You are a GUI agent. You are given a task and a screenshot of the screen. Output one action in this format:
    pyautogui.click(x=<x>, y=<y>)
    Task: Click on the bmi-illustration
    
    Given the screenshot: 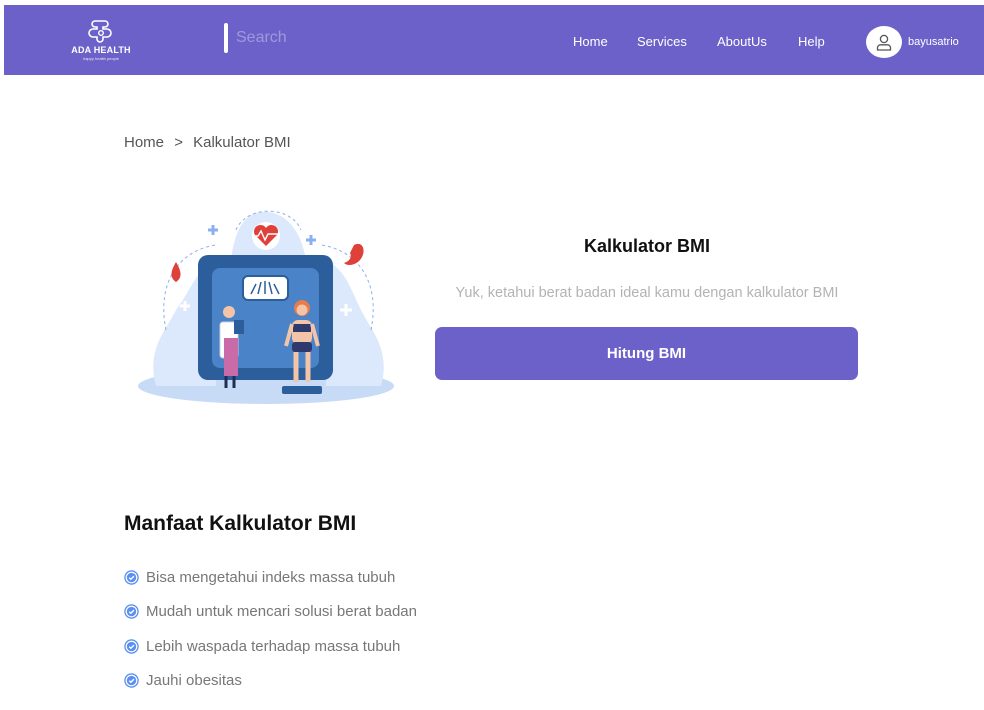 What is the action you would take?
    pyautogui.click(x=267, y=305)
    